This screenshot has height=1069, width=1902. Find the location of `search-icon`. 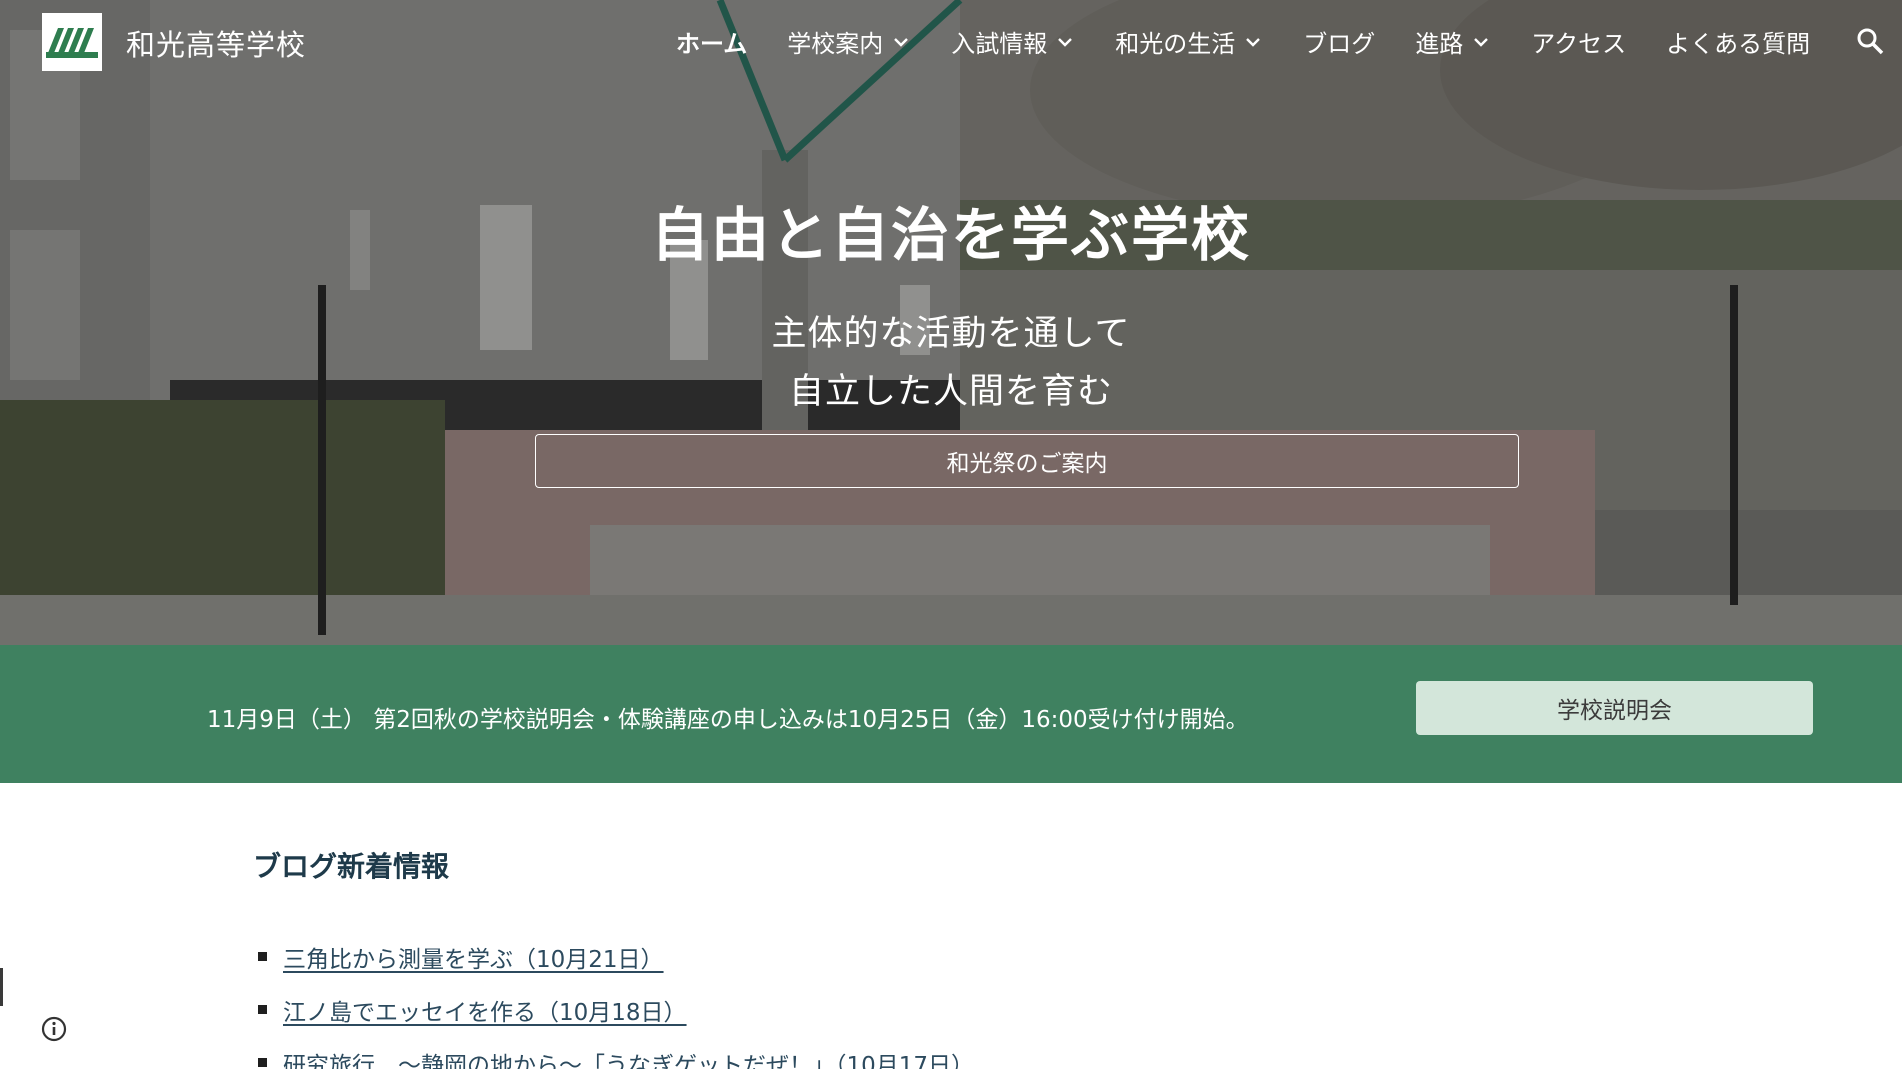

search-icon is located at coordinates (1870, 41).